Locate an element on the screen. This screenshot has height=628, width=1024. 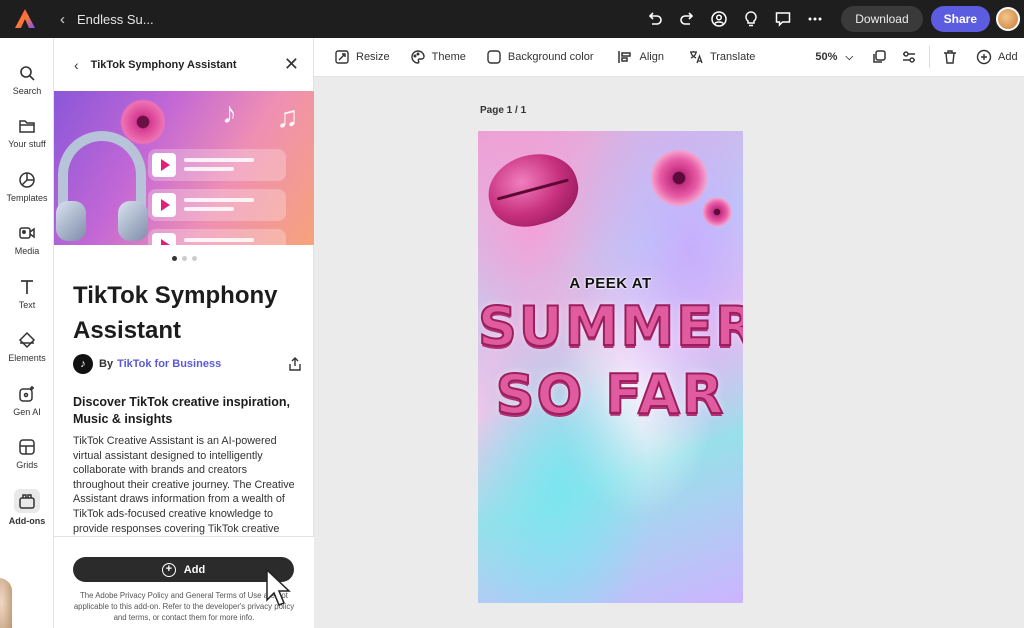
grids-icon is located at coordinates (27, 447).